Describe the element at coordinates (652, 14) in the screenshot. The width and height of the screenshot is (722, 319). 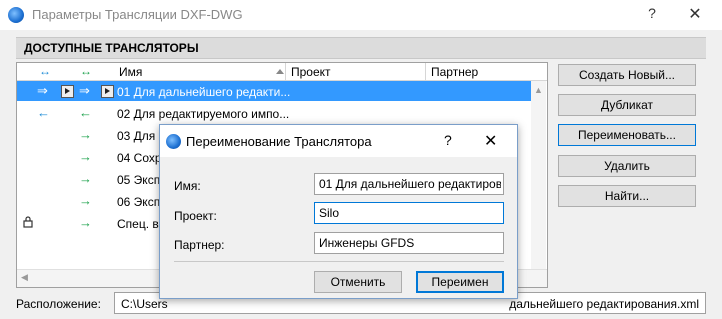
I see `help-button: ?` at that location.